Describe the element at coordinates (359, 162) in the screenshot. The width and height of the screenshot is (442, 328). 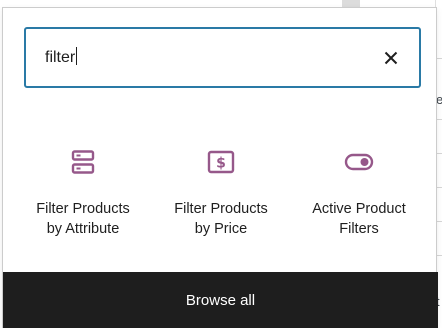
I see `toggle-filters-icon` at that location.